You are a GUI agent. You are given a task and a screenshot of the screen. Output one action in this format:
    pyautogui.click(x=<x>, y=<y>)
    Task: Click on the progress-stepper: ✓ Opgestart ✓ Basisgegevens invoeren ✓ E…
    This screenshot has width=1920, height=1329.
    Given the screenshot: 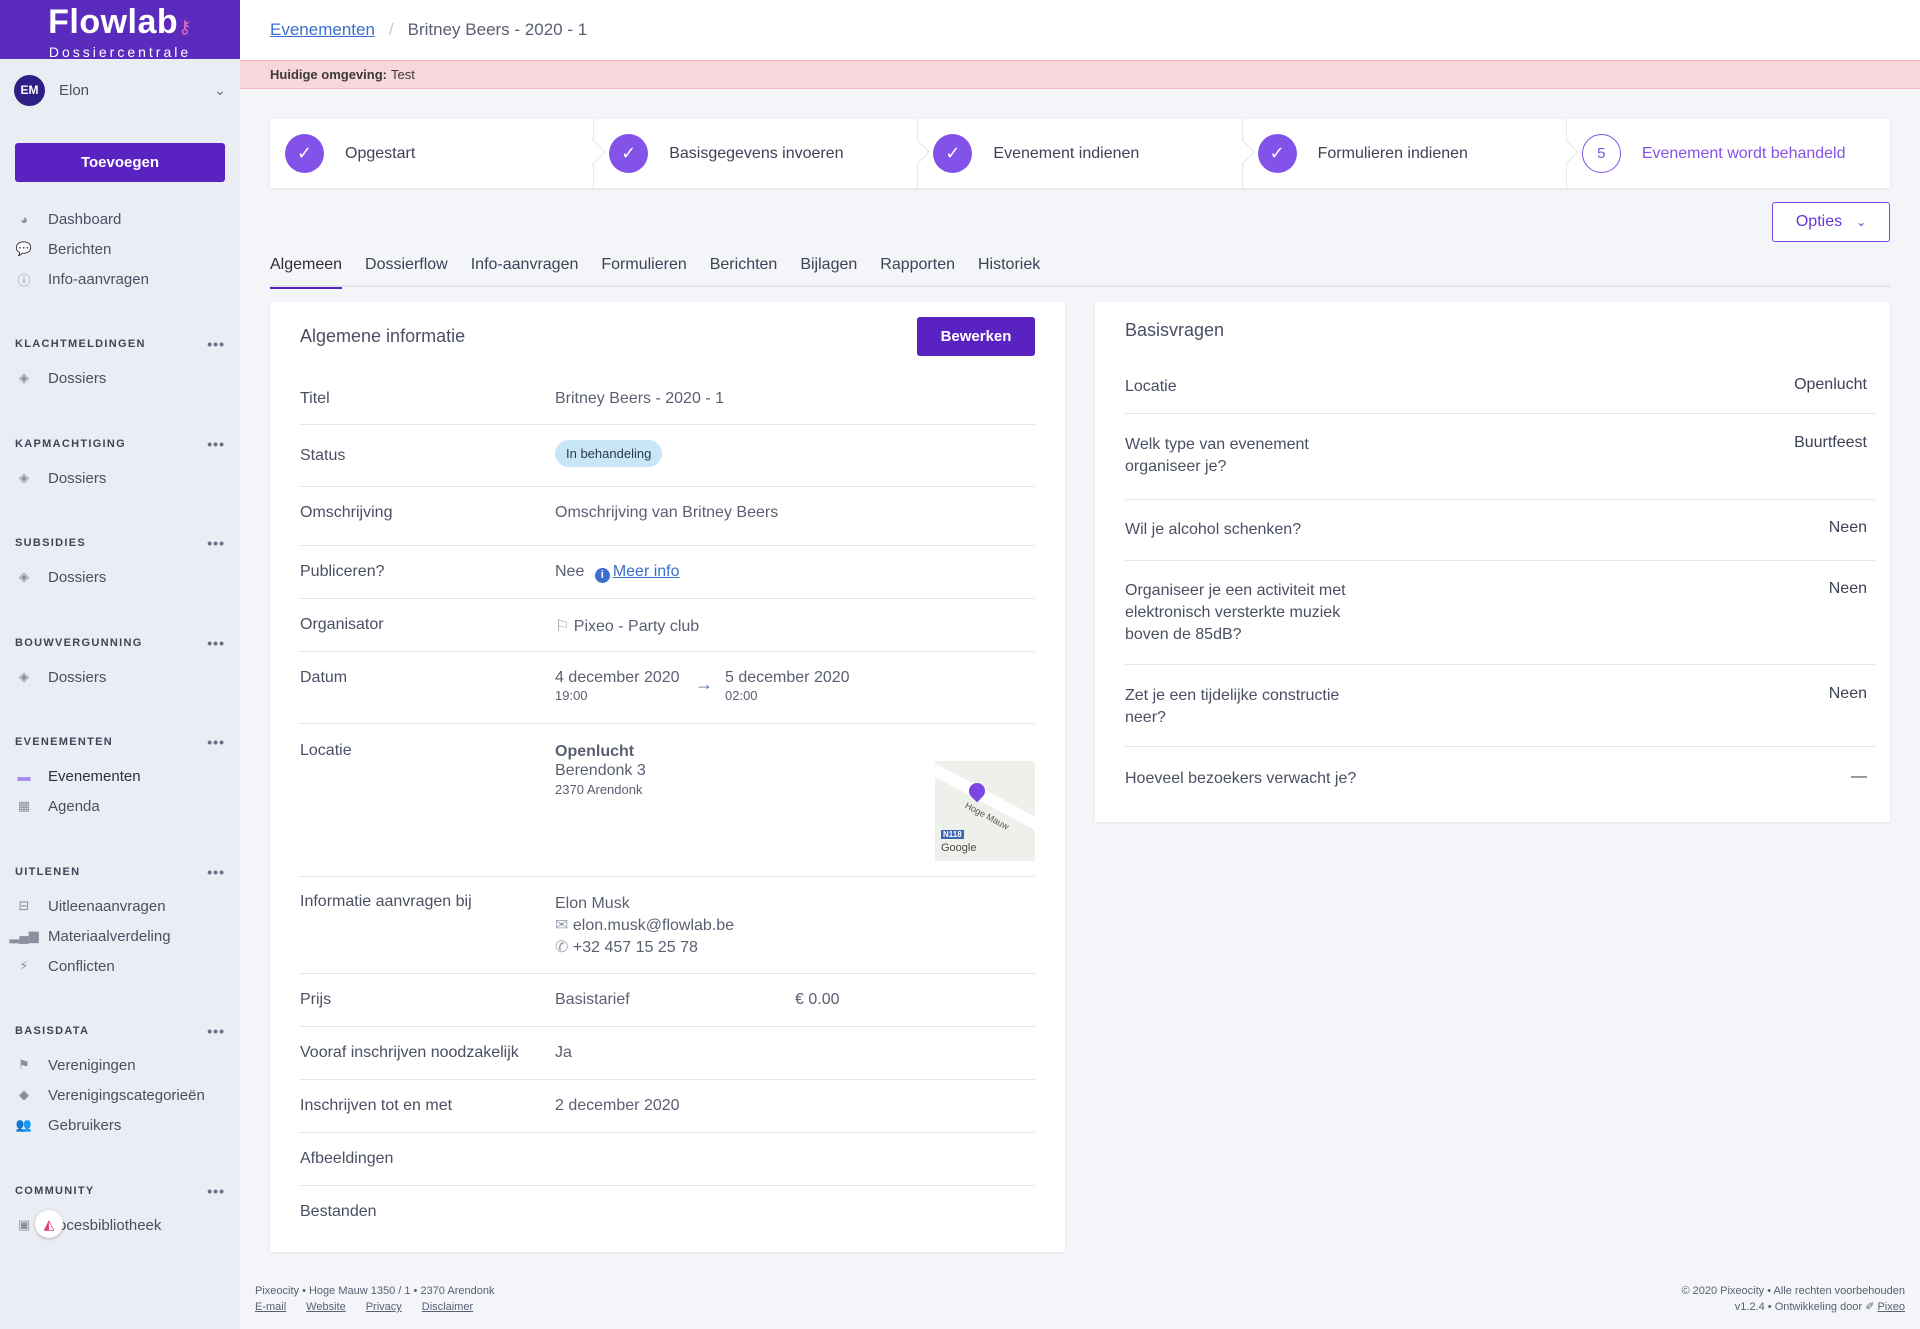 What is the action you would take?
    pyautogui.click(x=1080, y=153)
    